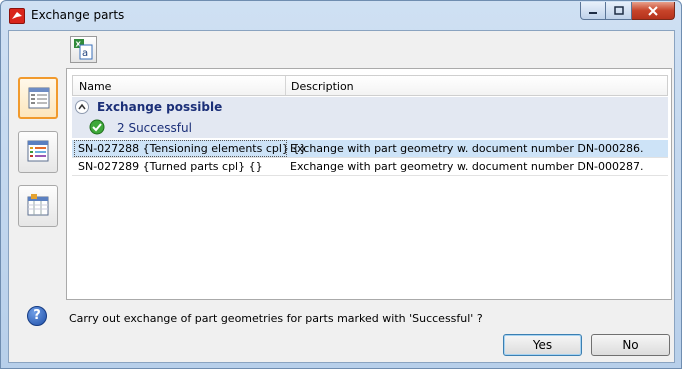  What do you see at coordinates (154, 128) in the screenshot?
I see `subgroup-label: 2 Successful` at bounding box center [154, 128].